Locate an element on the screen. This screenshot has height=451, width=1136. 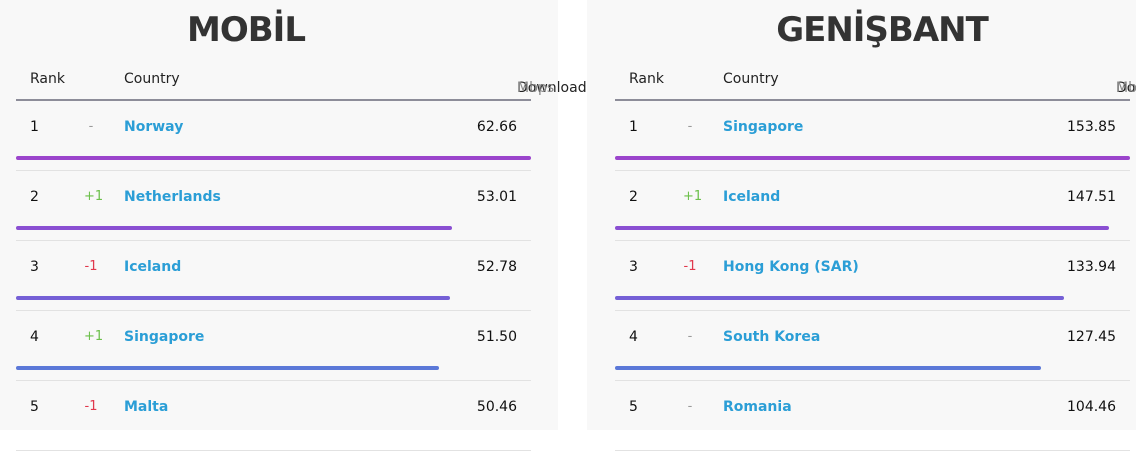
download-value: 53.01 is located at coordinates (496, 197).